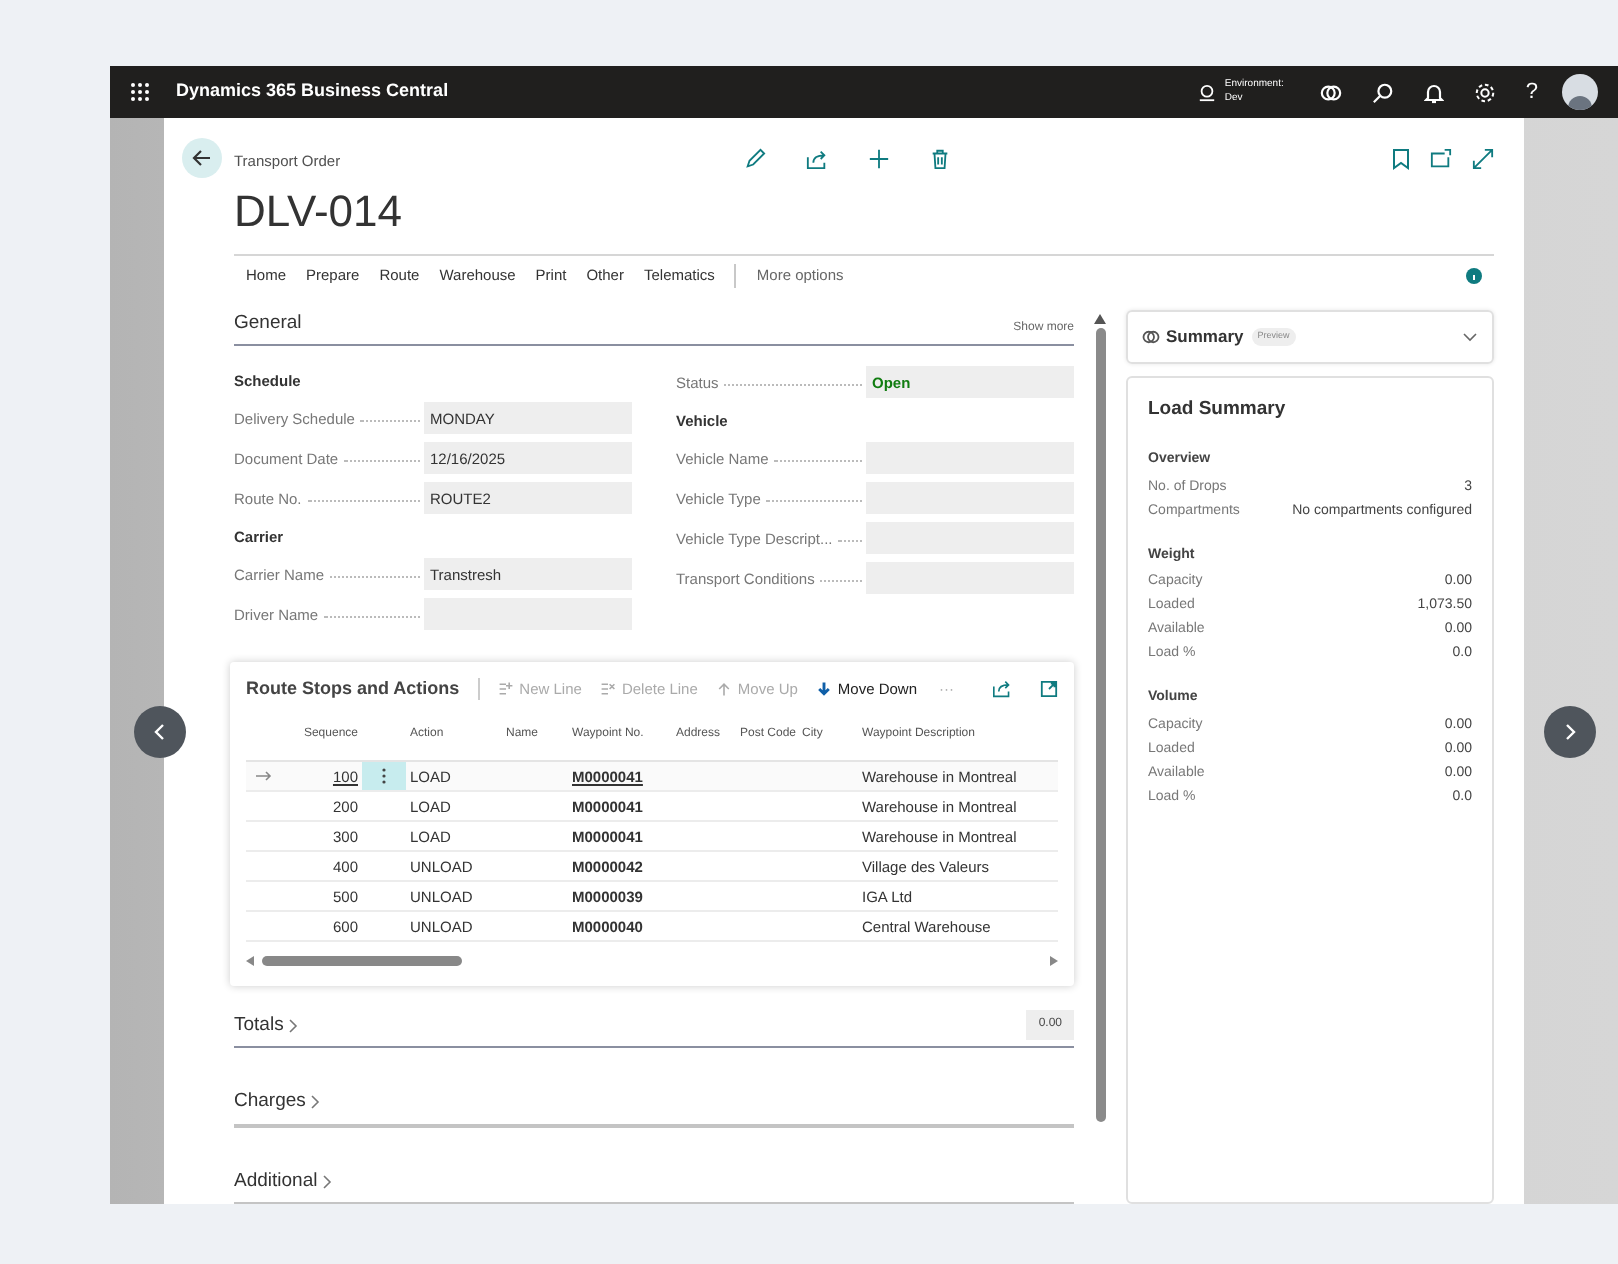  Describe the element at coordinates (1531, 92) in the screenshot. I see `help-button: ?` at that location.